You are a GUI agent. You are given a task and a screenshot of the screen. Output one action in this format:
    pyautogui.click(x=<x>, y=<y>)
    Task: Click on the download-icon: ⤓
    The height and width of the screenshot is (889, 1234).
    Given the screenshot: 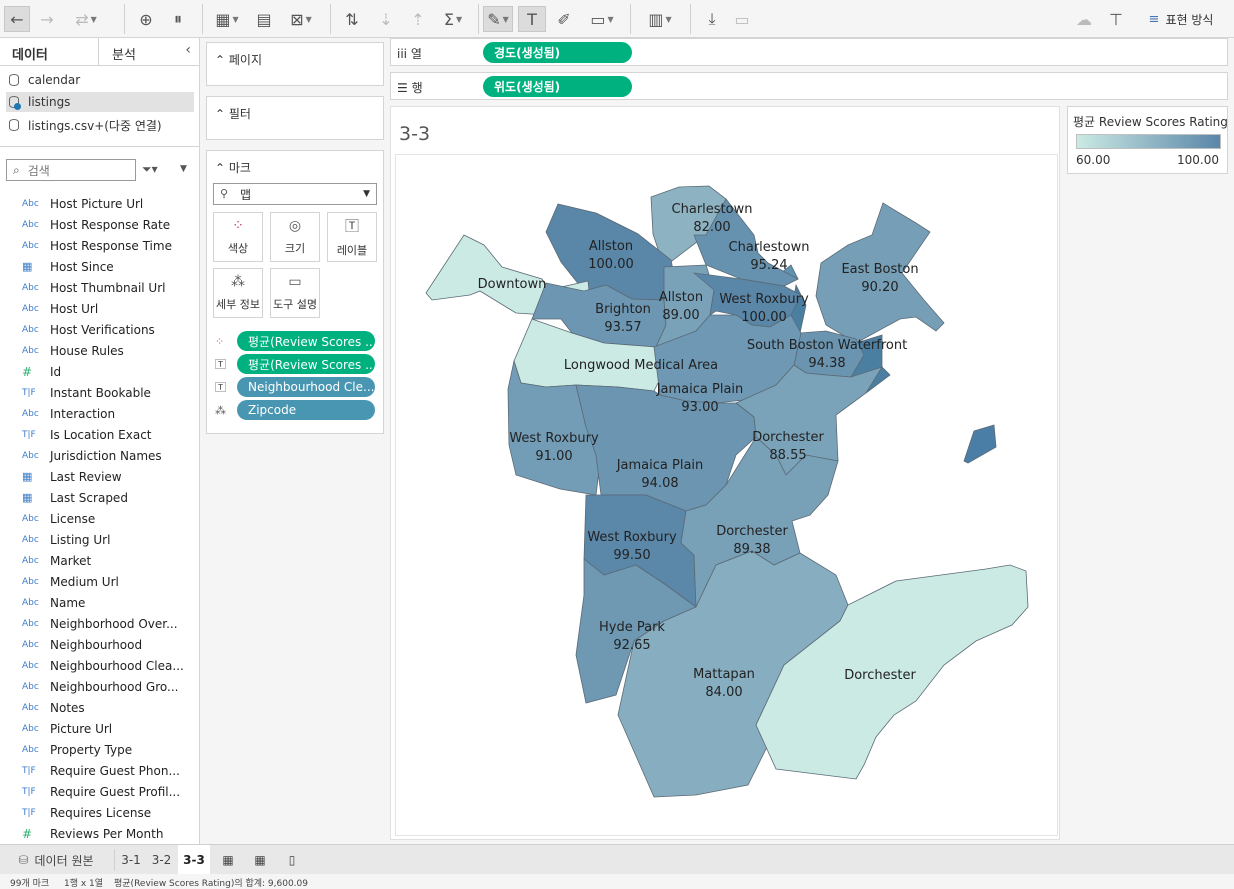 What is the action you would take?
    pyautogui.click(x=712, y=19)
    